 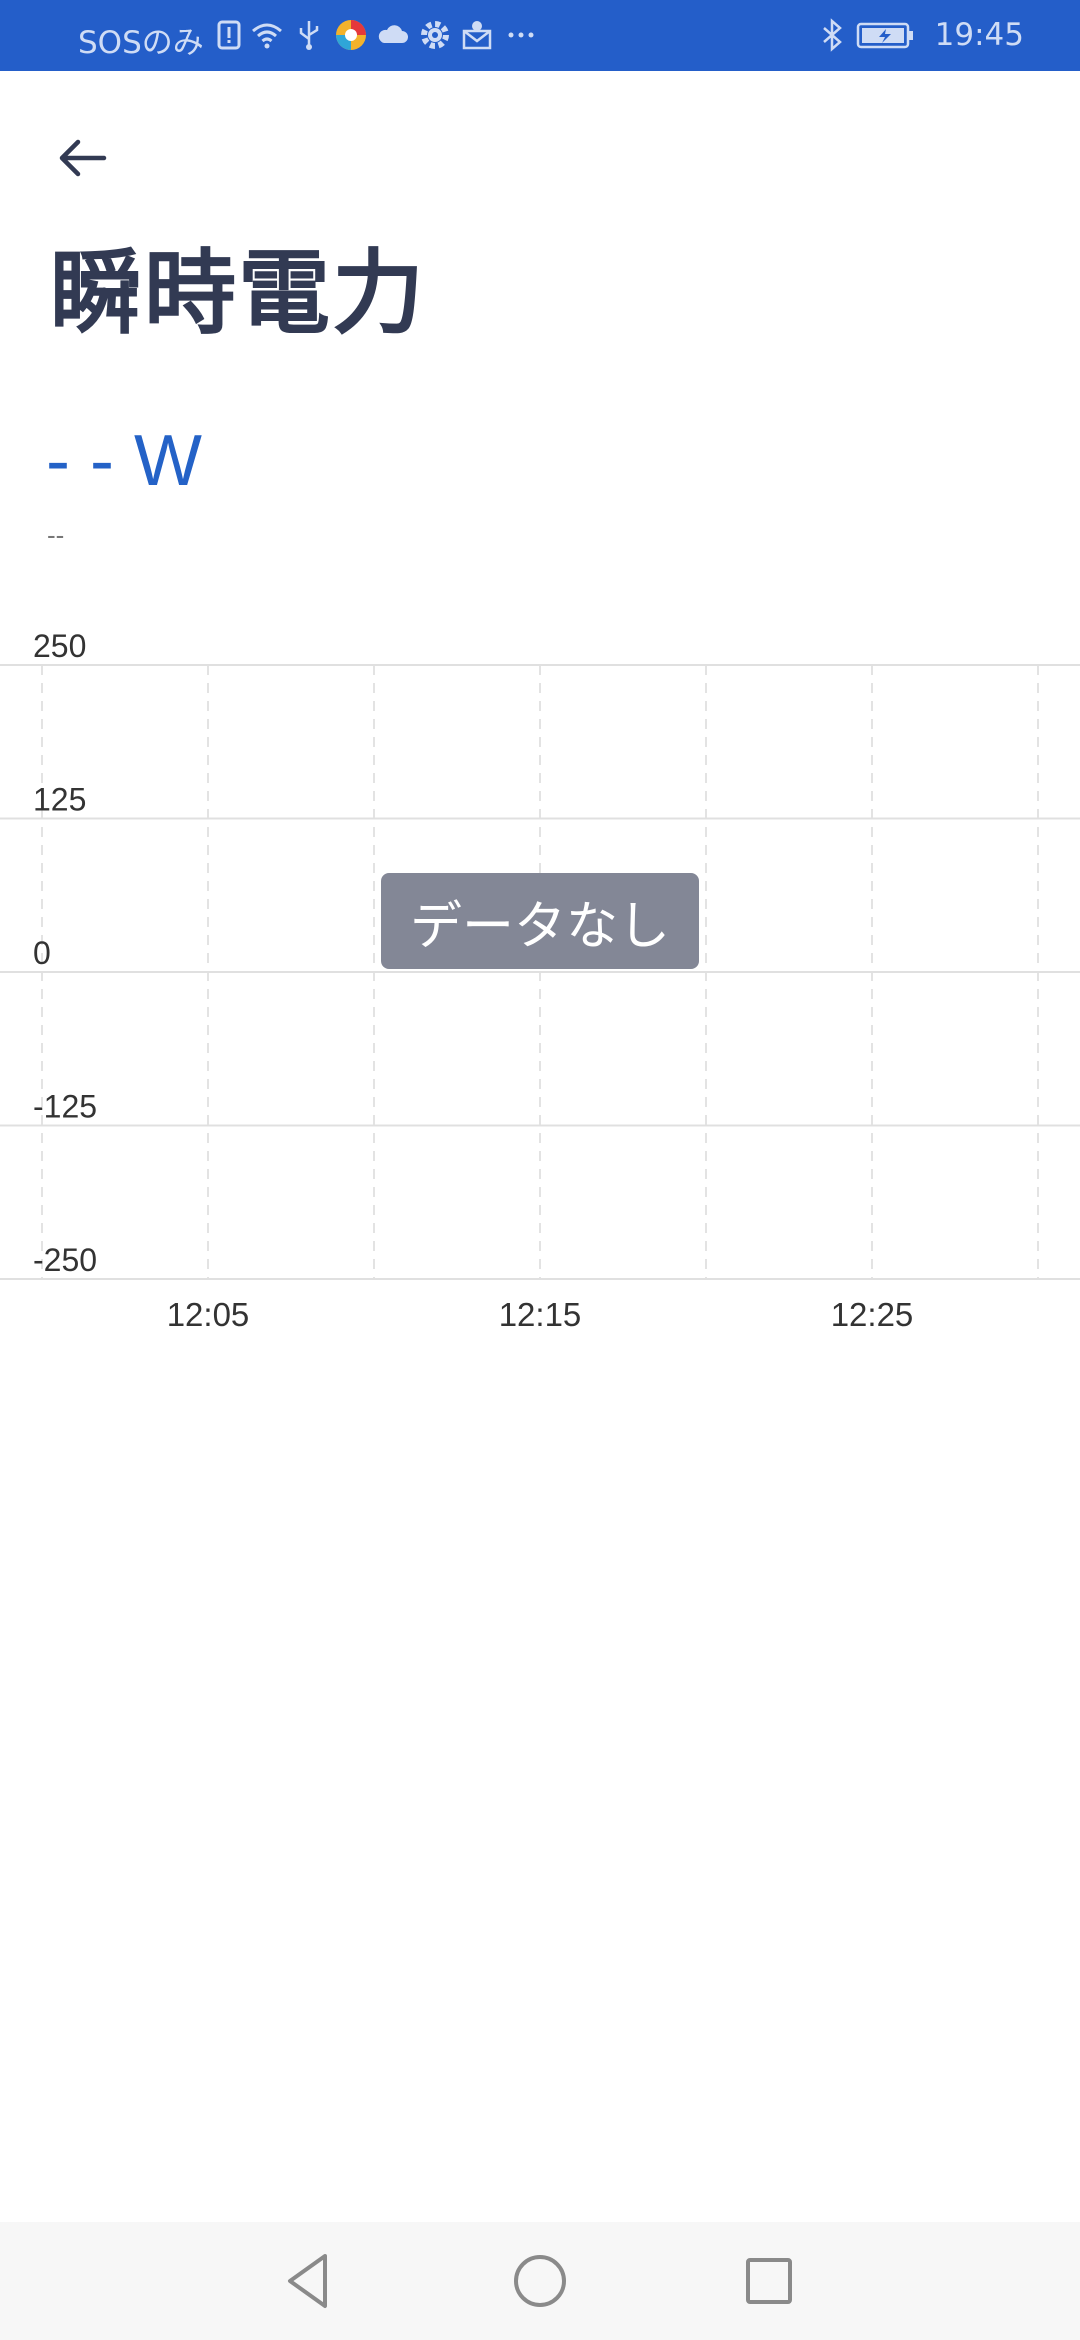 I want to click on power-value: - - W, so click(x=124, y=461).